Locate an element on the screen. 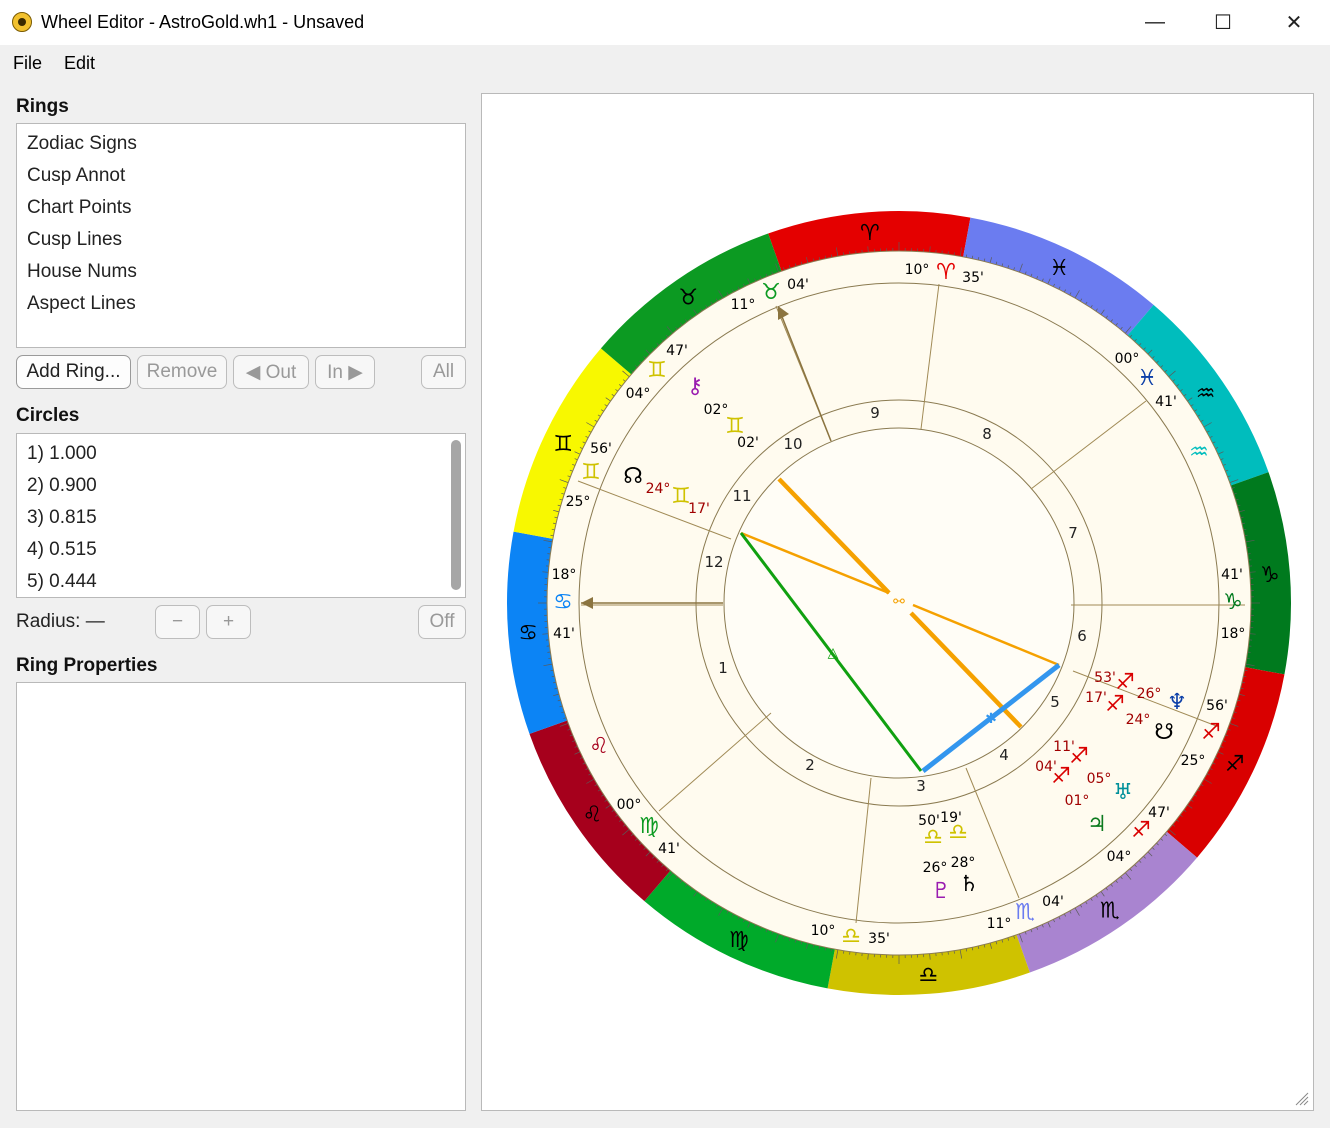 The width and height of the screenshot is (1330, 1128). off-button: Off is located at coordinates (442, 622).